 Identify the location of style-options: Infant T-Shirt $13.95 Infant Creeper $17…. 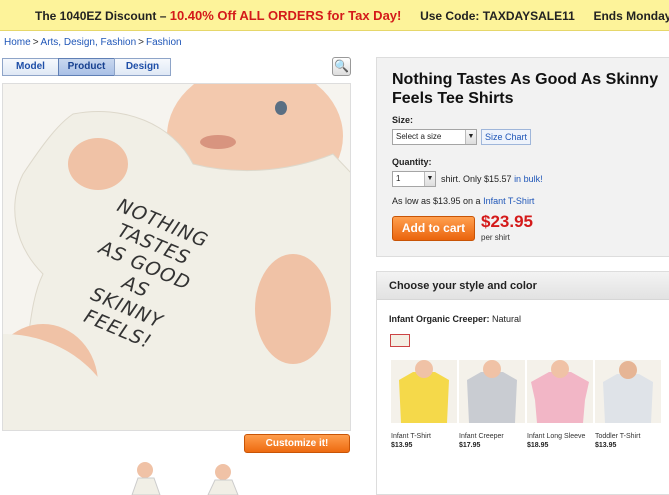
(527, 405).